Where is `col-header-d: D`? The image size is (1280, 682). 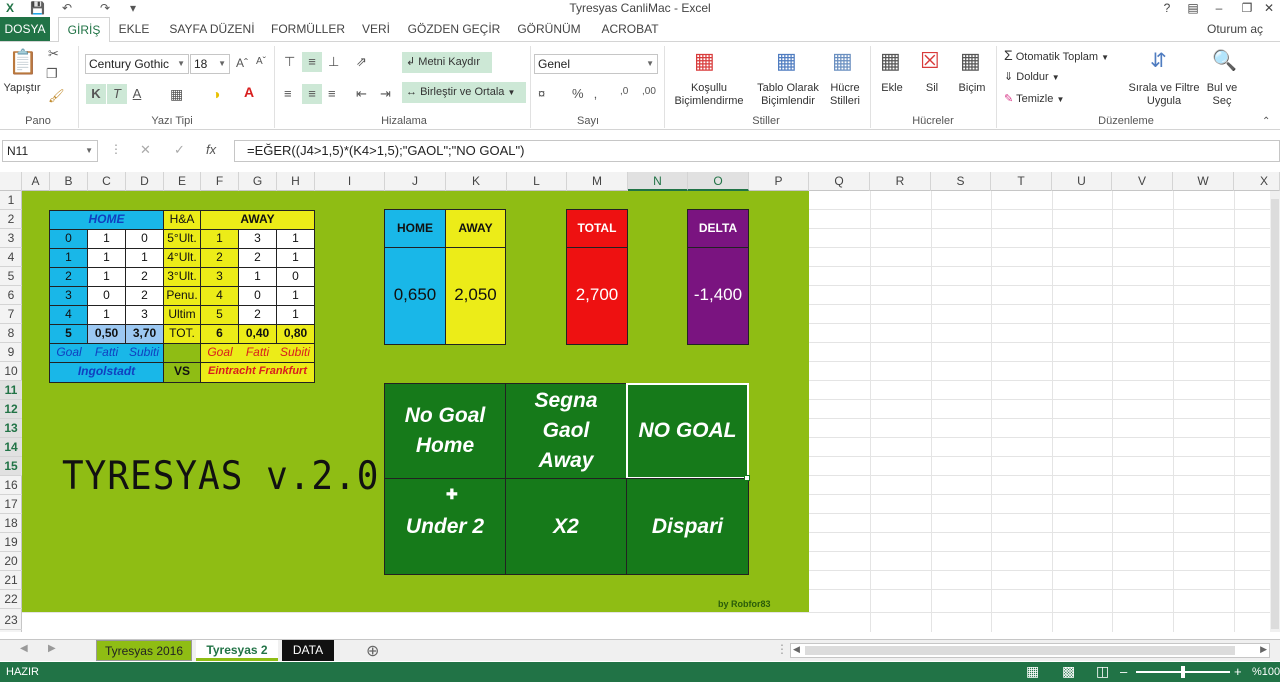
col-header-d: D is located at coordinates (145, 181).